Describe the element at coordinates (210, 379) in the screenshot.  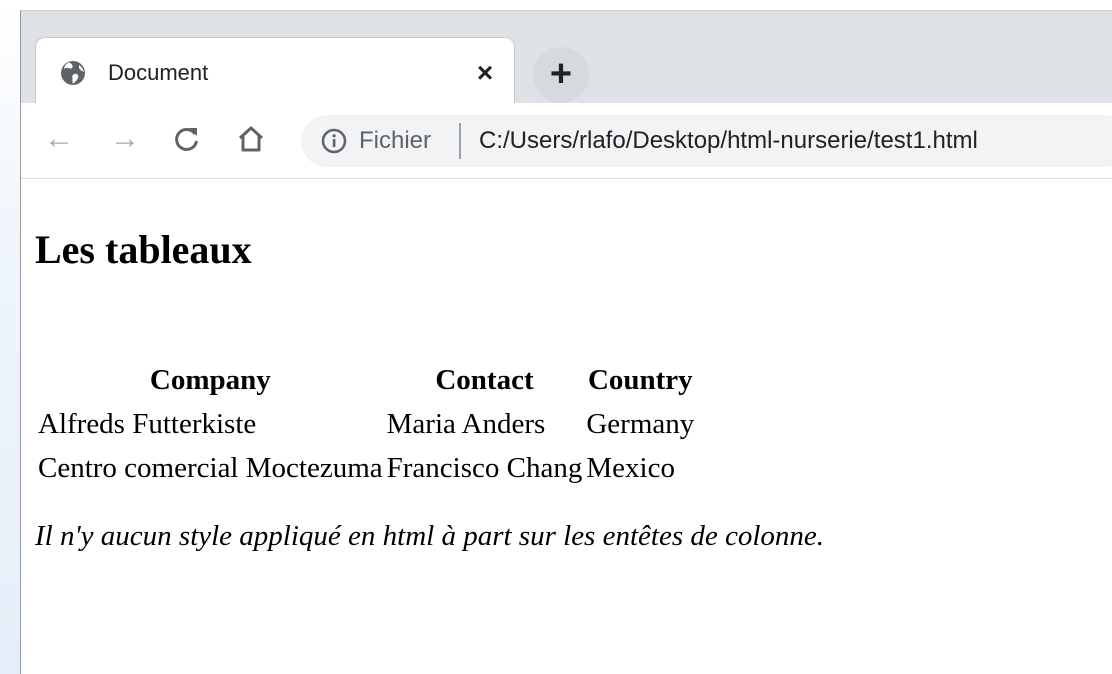
I see `column-header-company: Company` at that location.